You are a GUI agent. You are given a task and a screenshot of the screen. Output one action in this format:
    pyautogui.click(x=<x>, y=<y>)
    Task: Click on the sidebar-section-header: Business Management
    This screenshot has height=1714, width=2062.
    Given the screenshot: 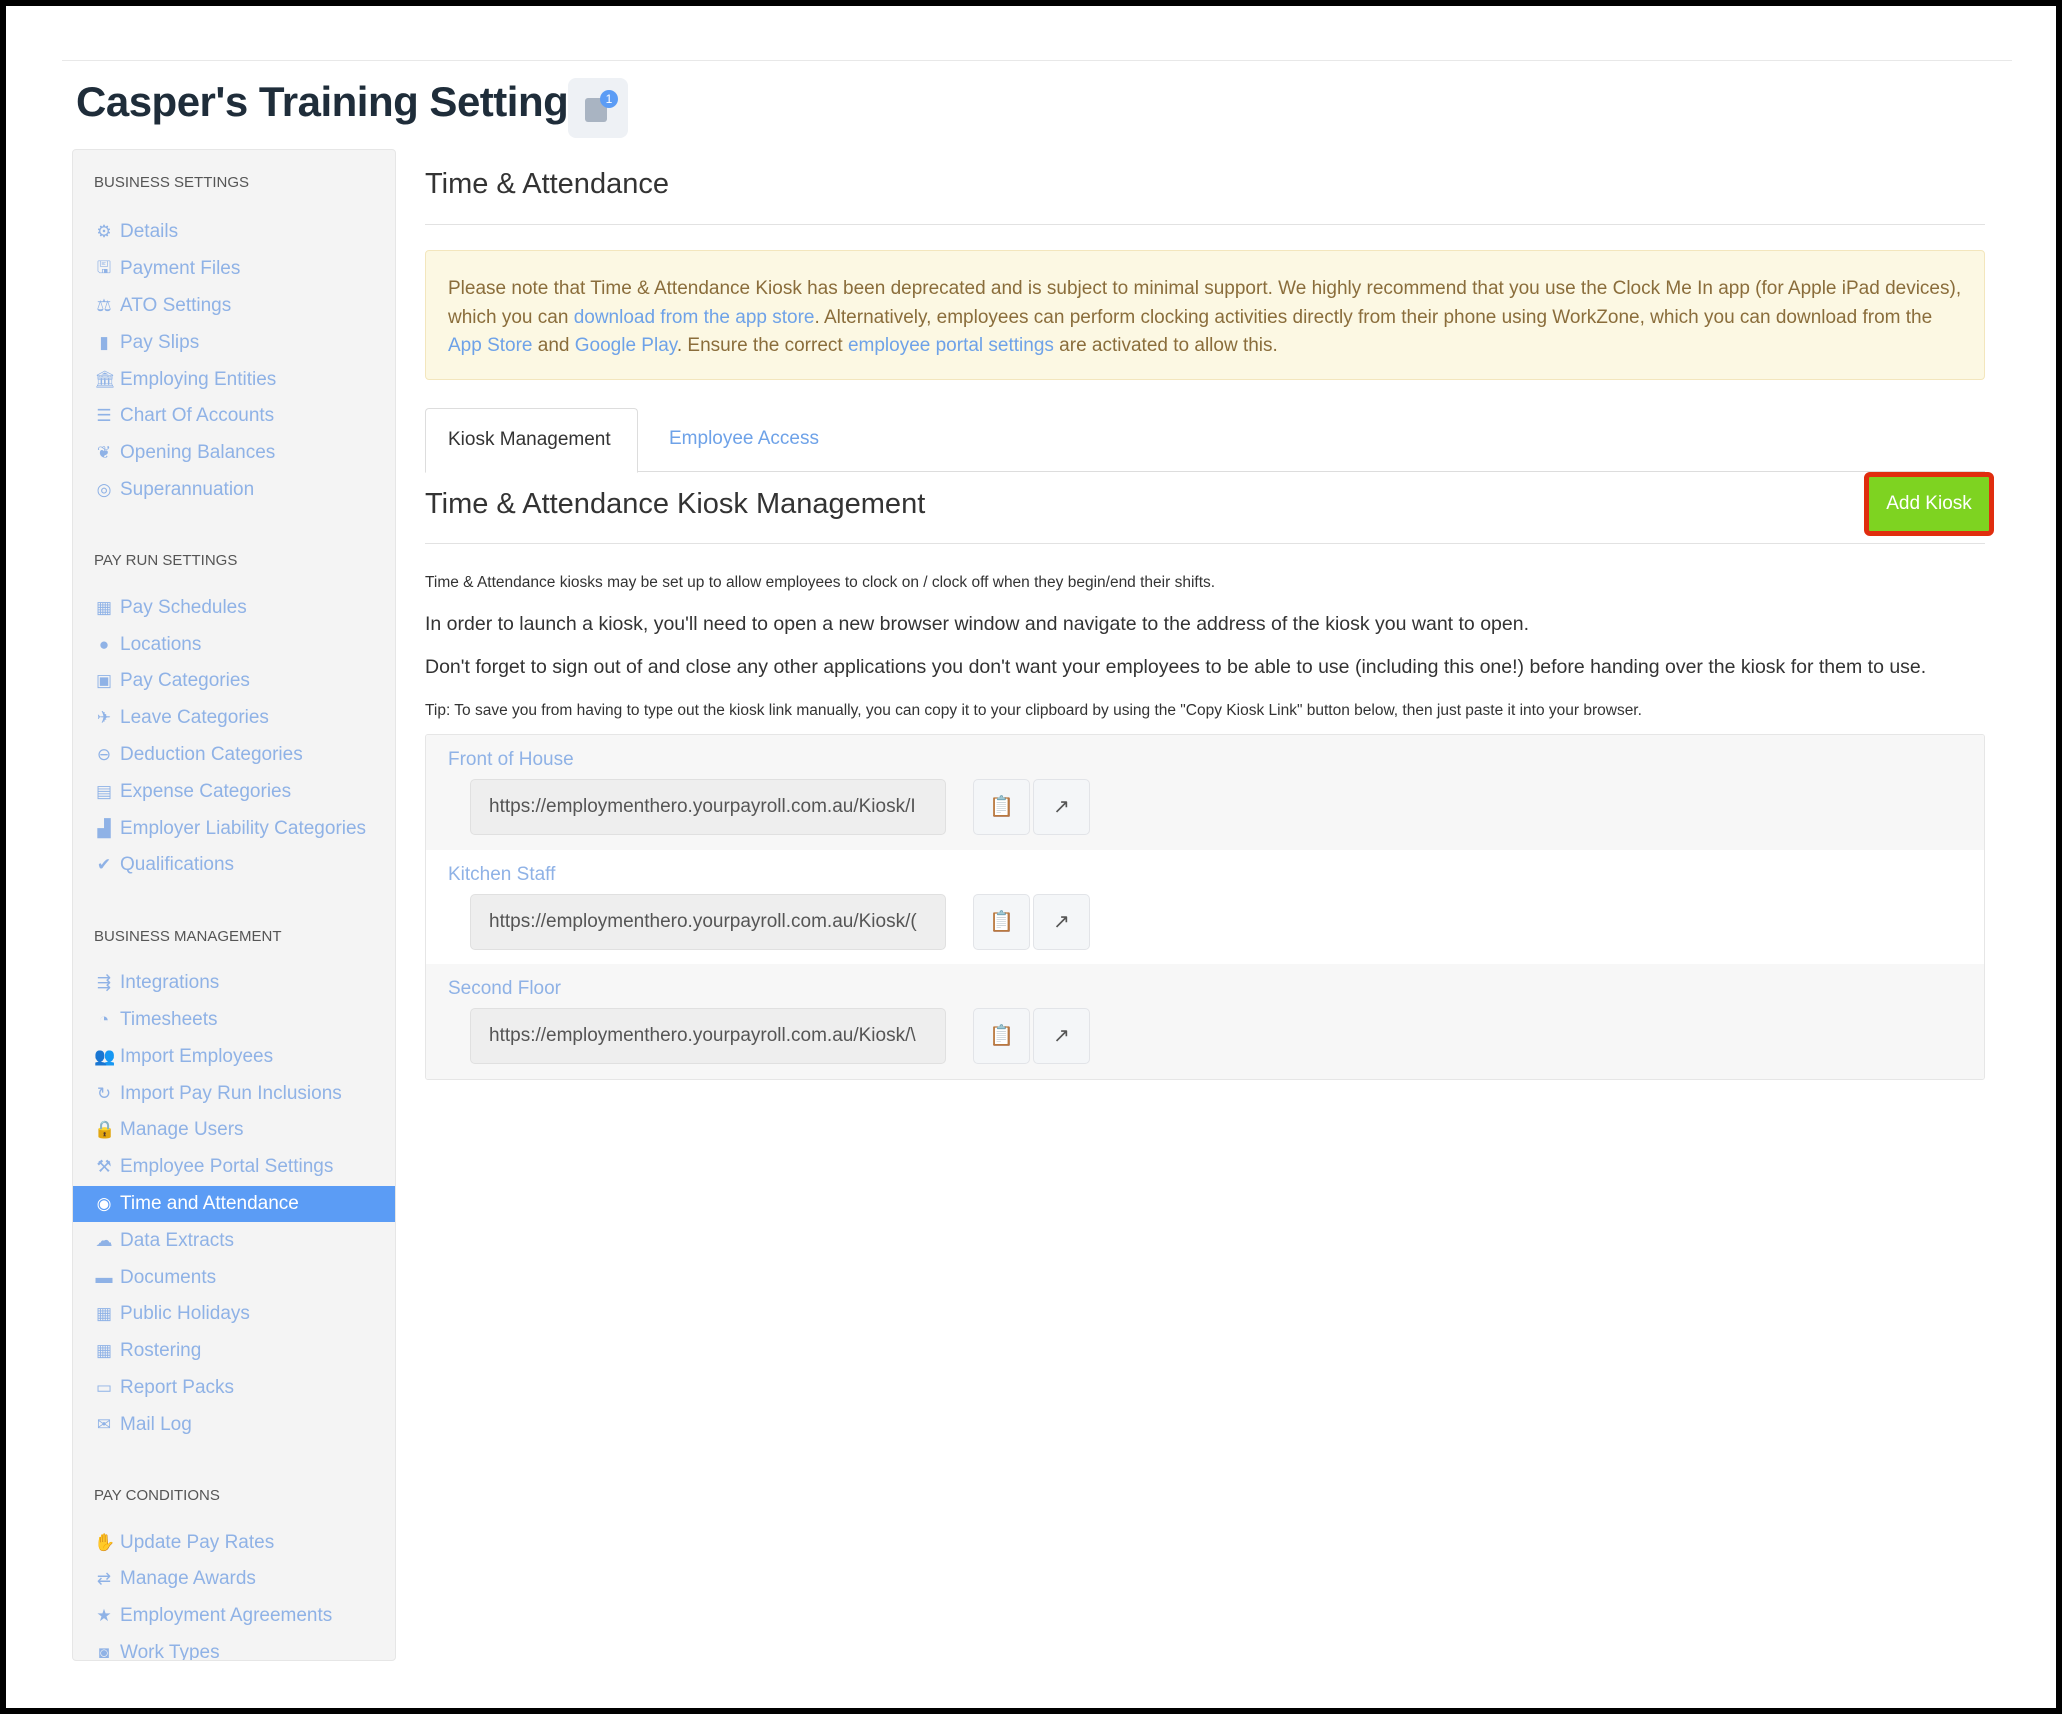 What is the action you would take?
    pyautogui.click(x=188, y=936)
    